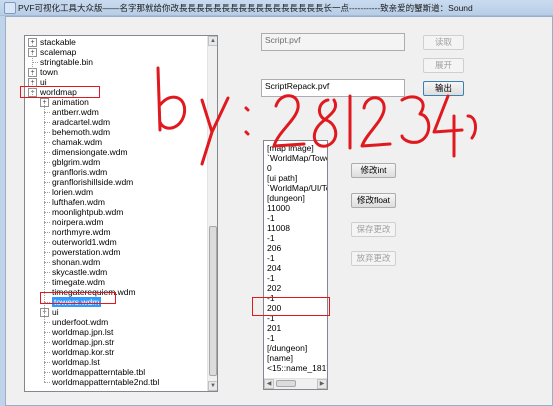 The height and width of the screenshot is (406, 553). I want to click on content-line: <15::name_1817, so click(297, 368).